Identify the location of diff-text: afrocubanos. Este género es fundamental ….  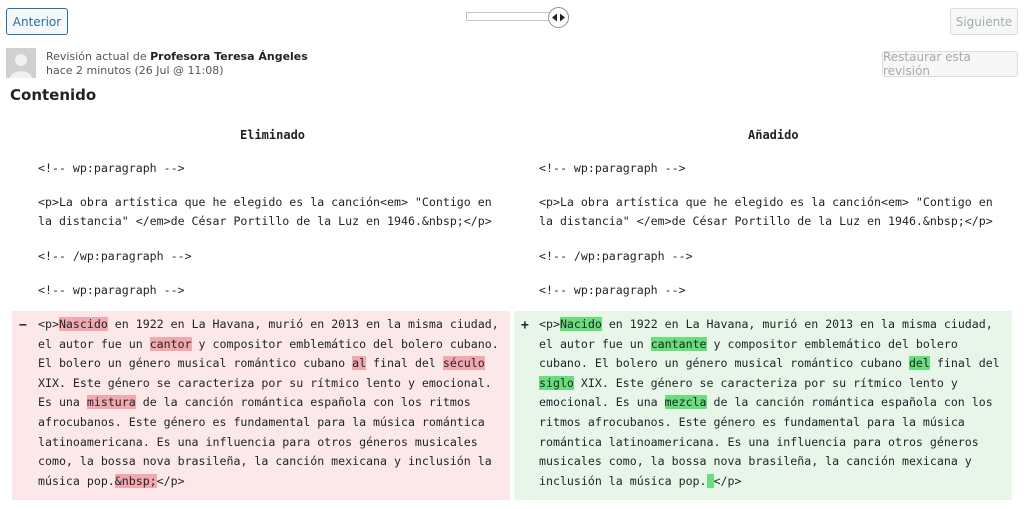
(261, 421).